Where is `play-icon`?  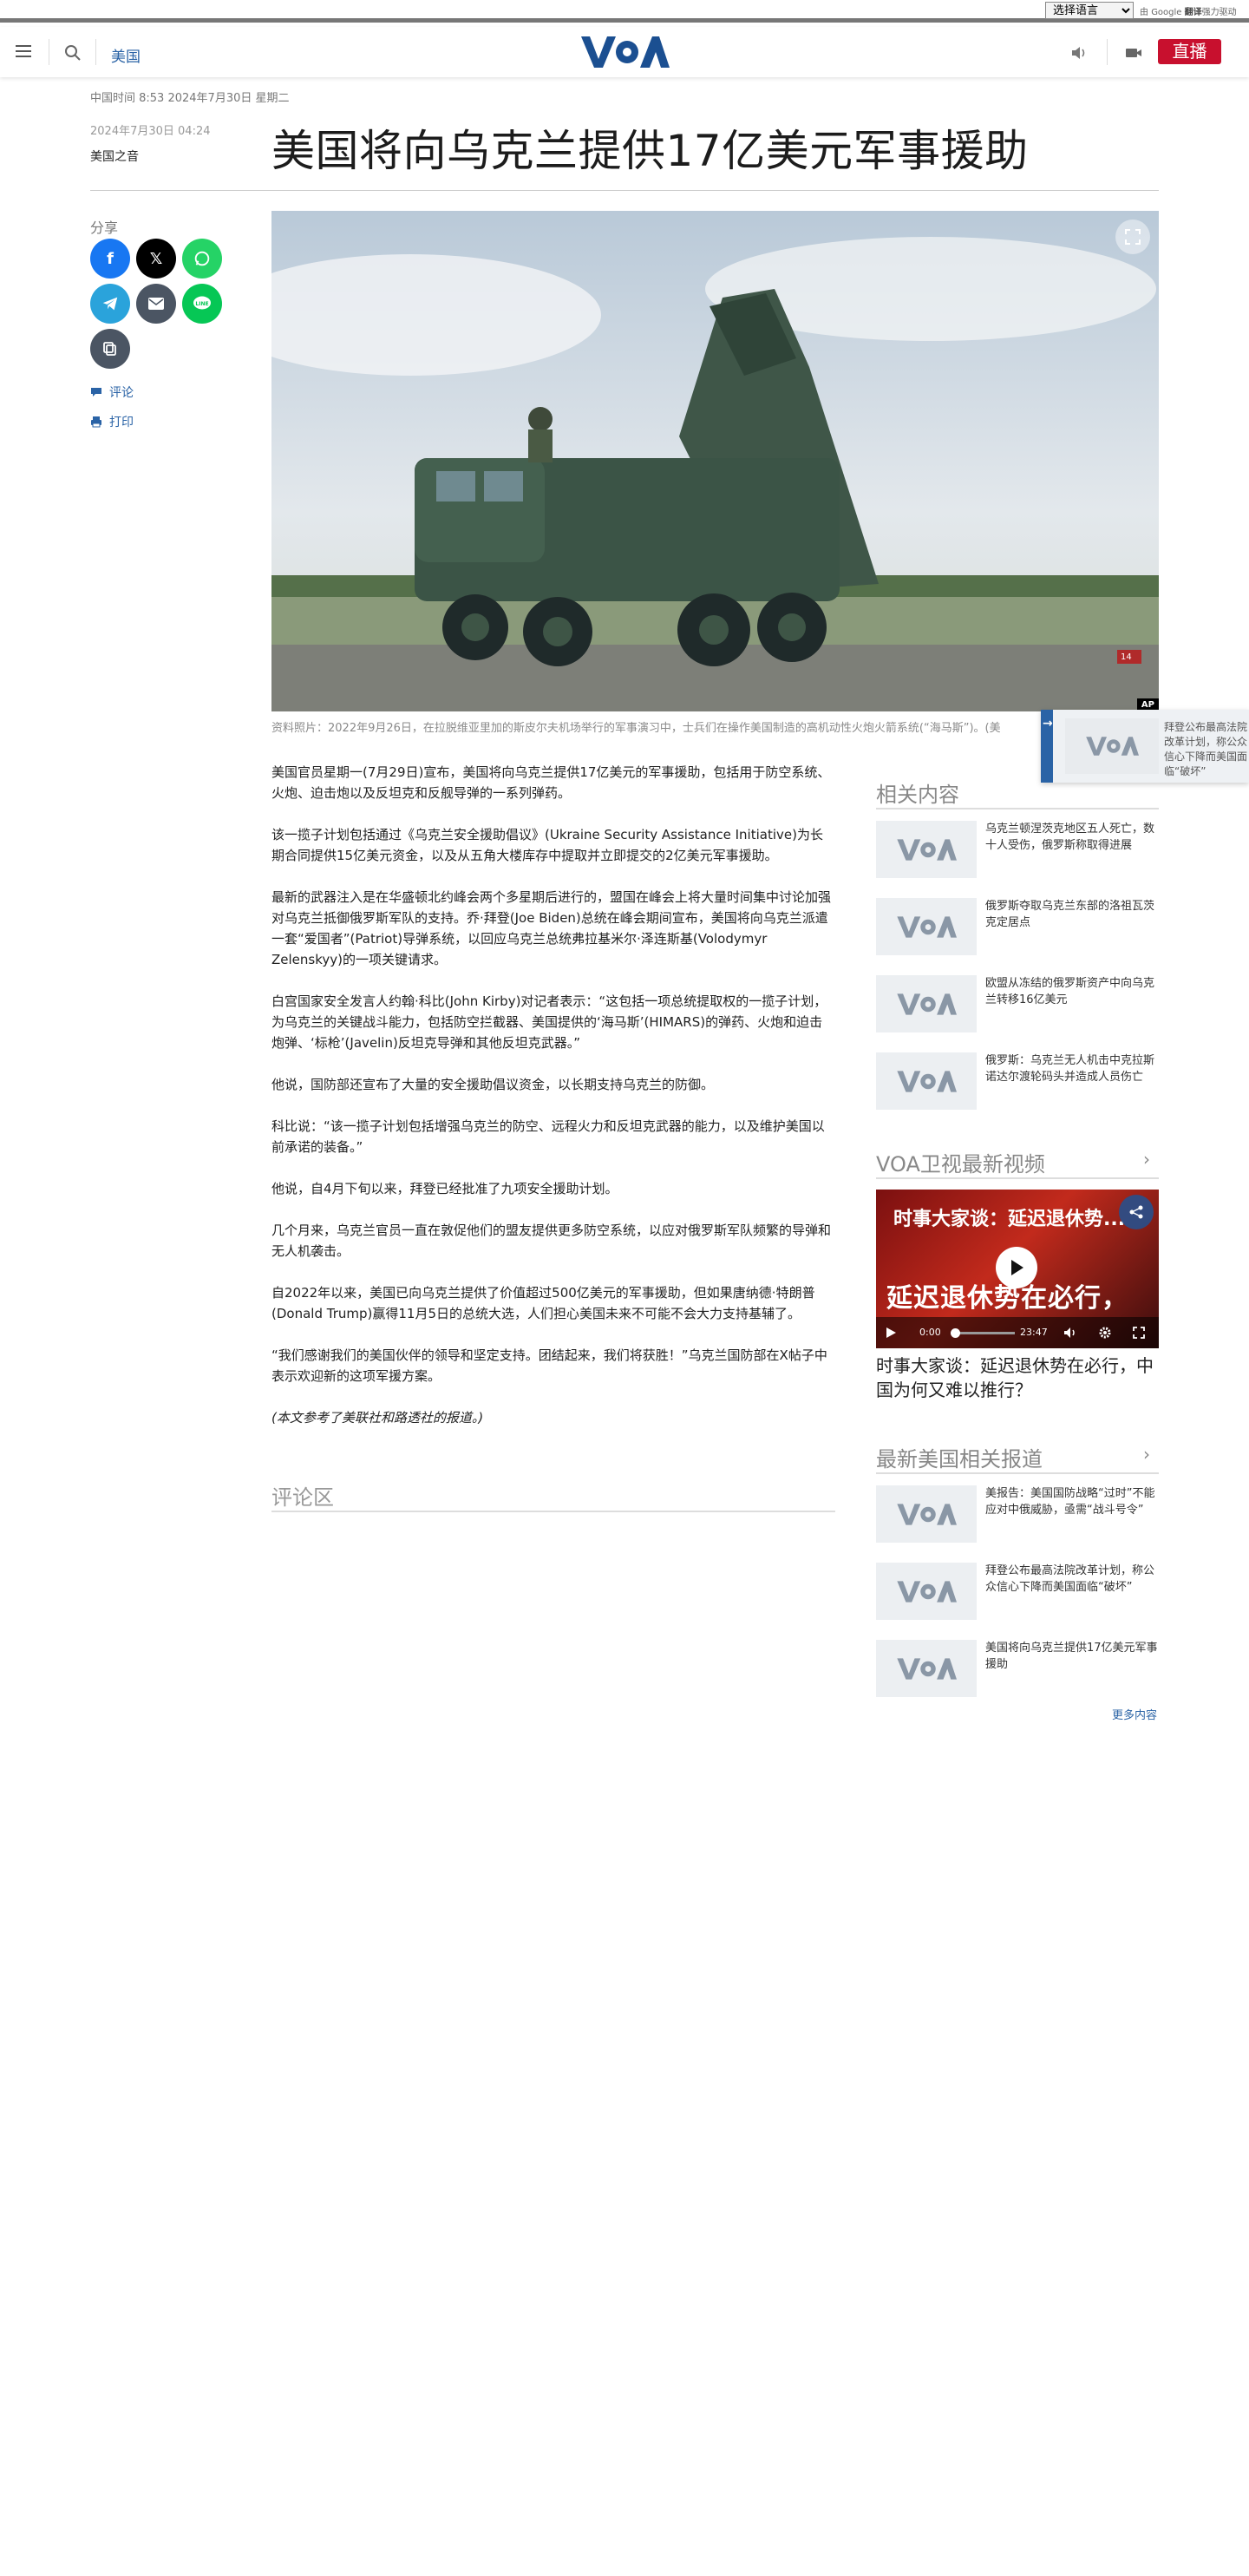
play-icon is located at coordinates (1017, 1267).